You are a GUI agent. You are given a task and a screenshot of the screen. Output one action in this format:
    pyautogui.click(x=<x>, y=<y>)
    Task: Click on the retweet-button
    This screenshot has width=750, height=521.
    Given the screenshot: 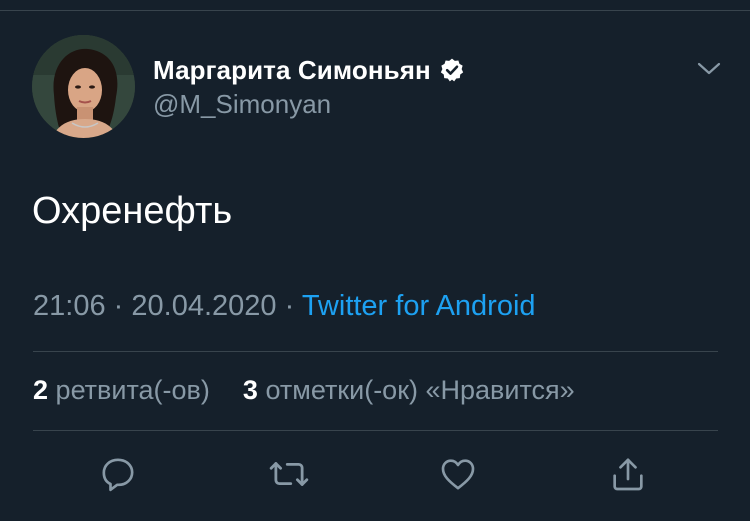 What is the action you would take?
    pyautogui.click(x=289, y=474)
    